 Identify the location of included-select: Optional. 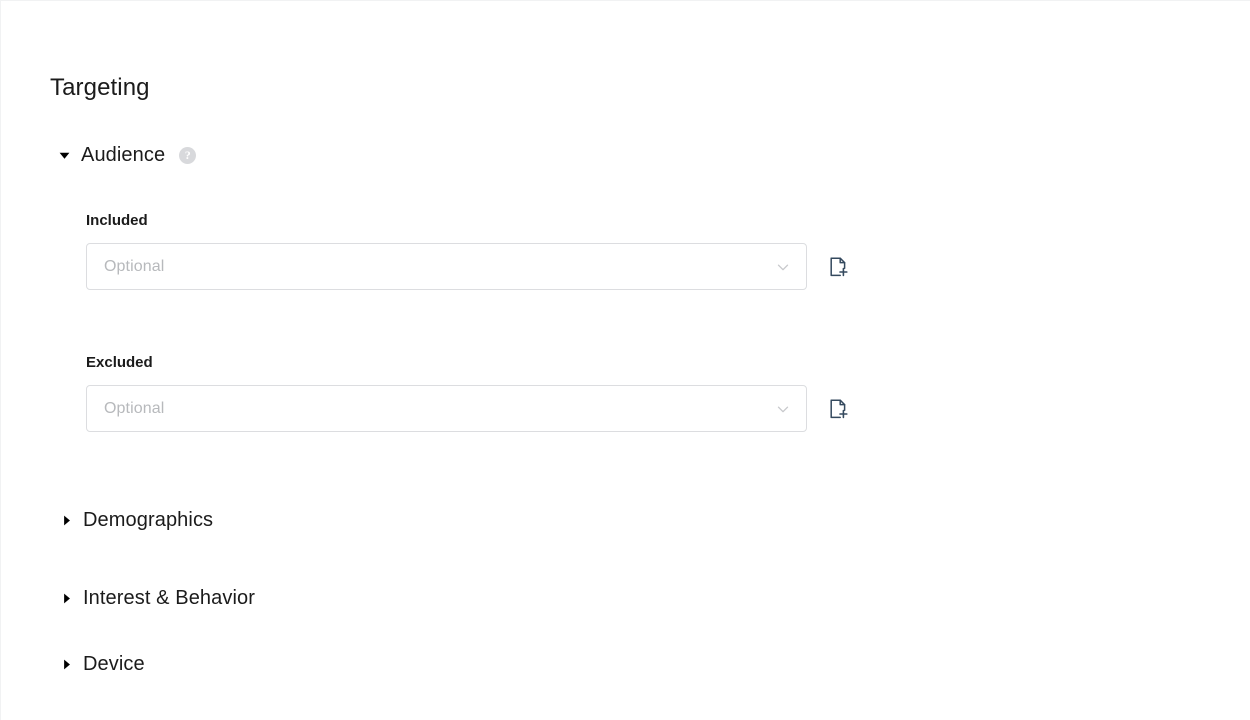
(446, 266).